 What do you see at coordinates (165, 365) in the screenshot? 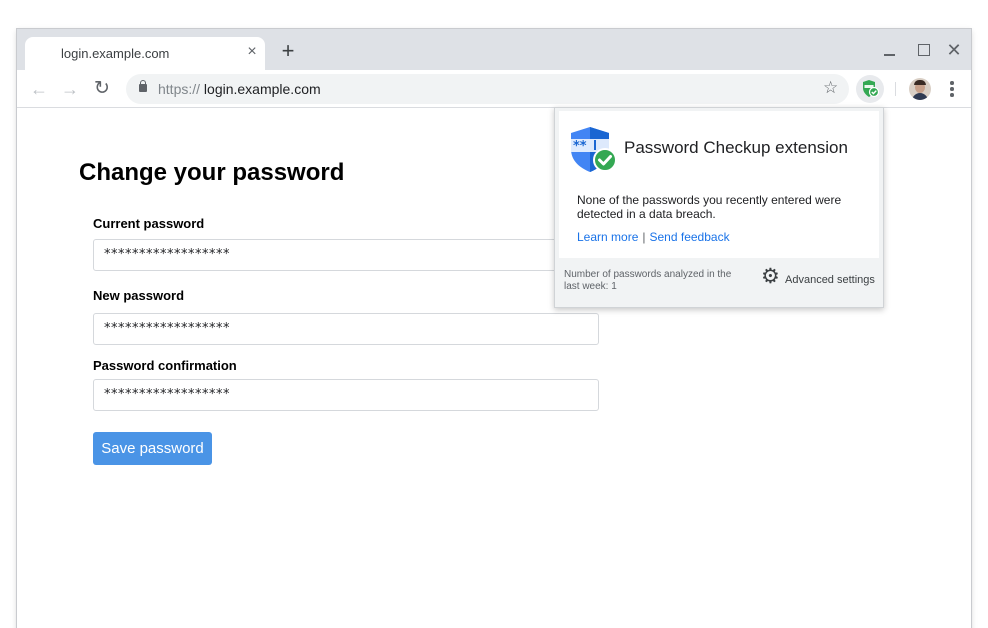
I see `password-confirmation-label: Password confirmation` at bounding box center [165, 365].